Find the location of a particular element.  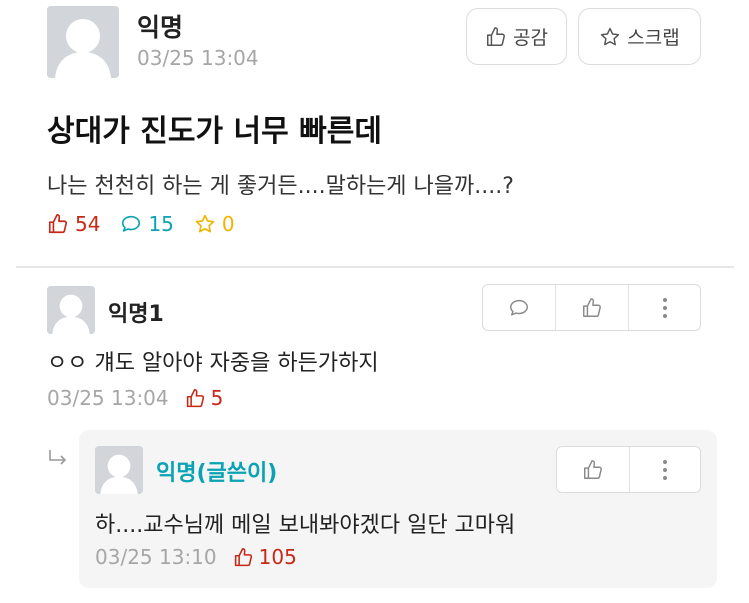

post-author-name: 익명 is located at coordinates (160, 27).